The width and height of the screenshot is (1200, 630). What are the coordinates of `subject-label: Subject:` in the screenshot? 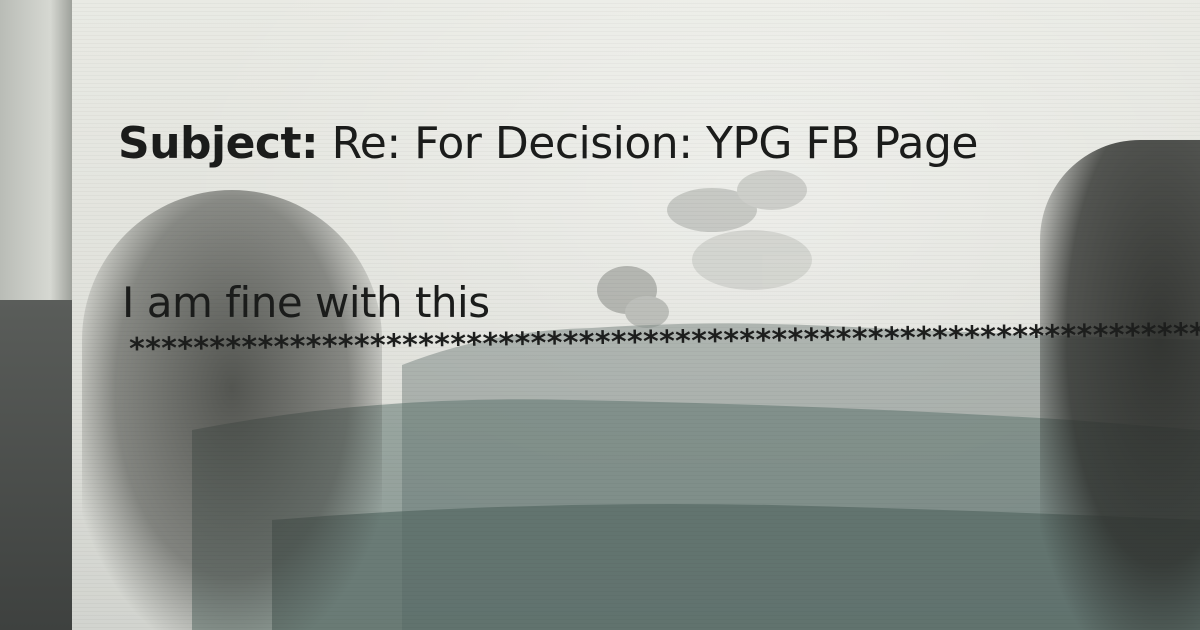 It's located at (218, 143).